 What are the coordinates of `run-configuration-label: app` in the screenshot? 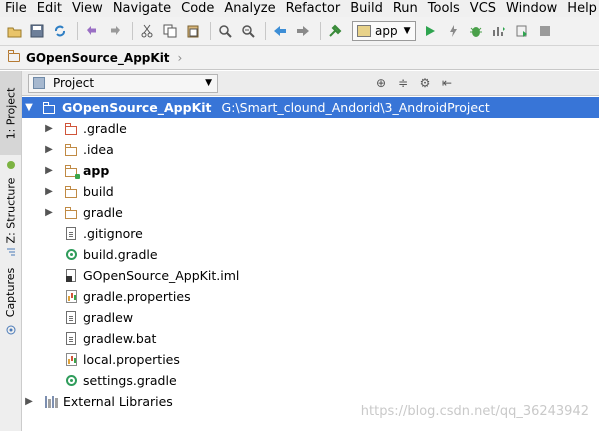 It's located at (386, 31).